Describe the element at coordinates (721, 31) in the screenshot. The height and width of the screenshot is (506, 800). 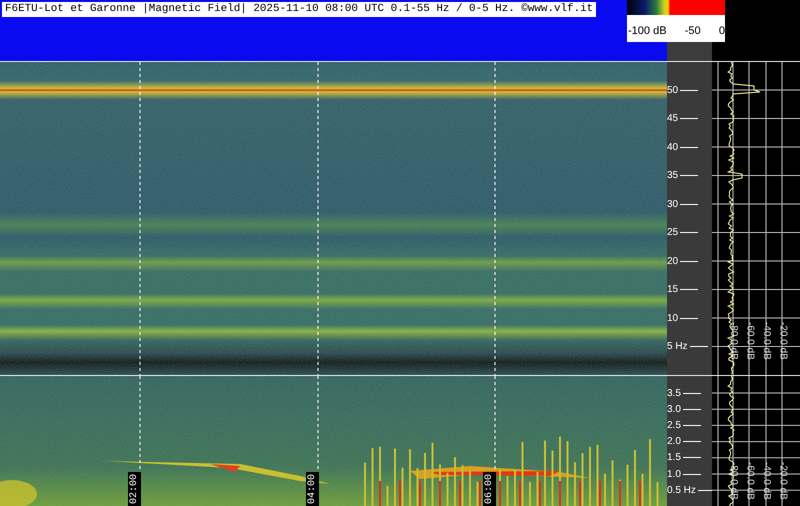
I see `scale-label: 0` at that location.